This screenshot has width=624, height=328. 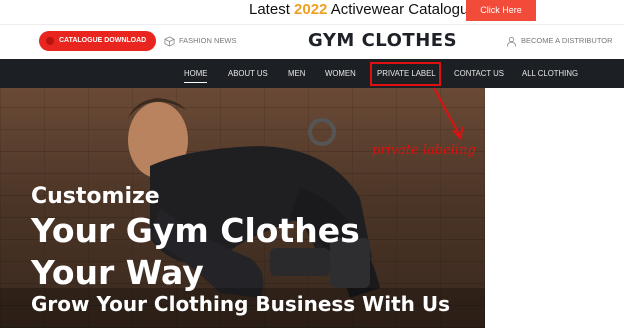 What do you see at coordinates (511, 41) in the screenshot?
I see `user-icon` at bounding box center [511, 41].